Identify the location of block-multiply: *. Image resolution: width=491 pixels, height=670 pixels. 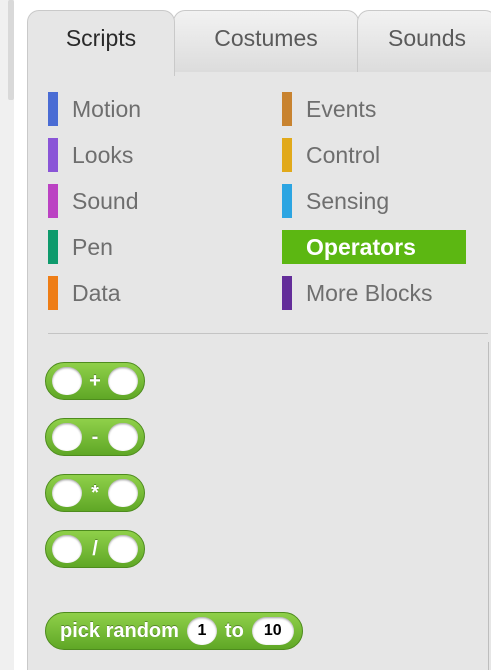
(95, 493).